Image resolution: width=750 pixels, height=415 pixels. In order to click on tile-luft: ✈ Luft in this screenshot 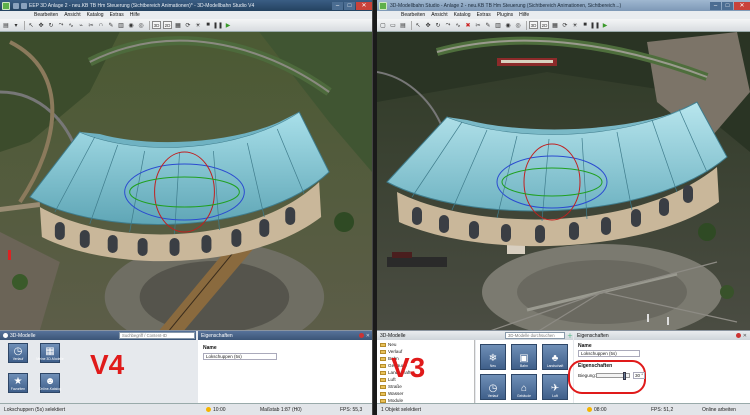, I will do `click(555, 387)`.